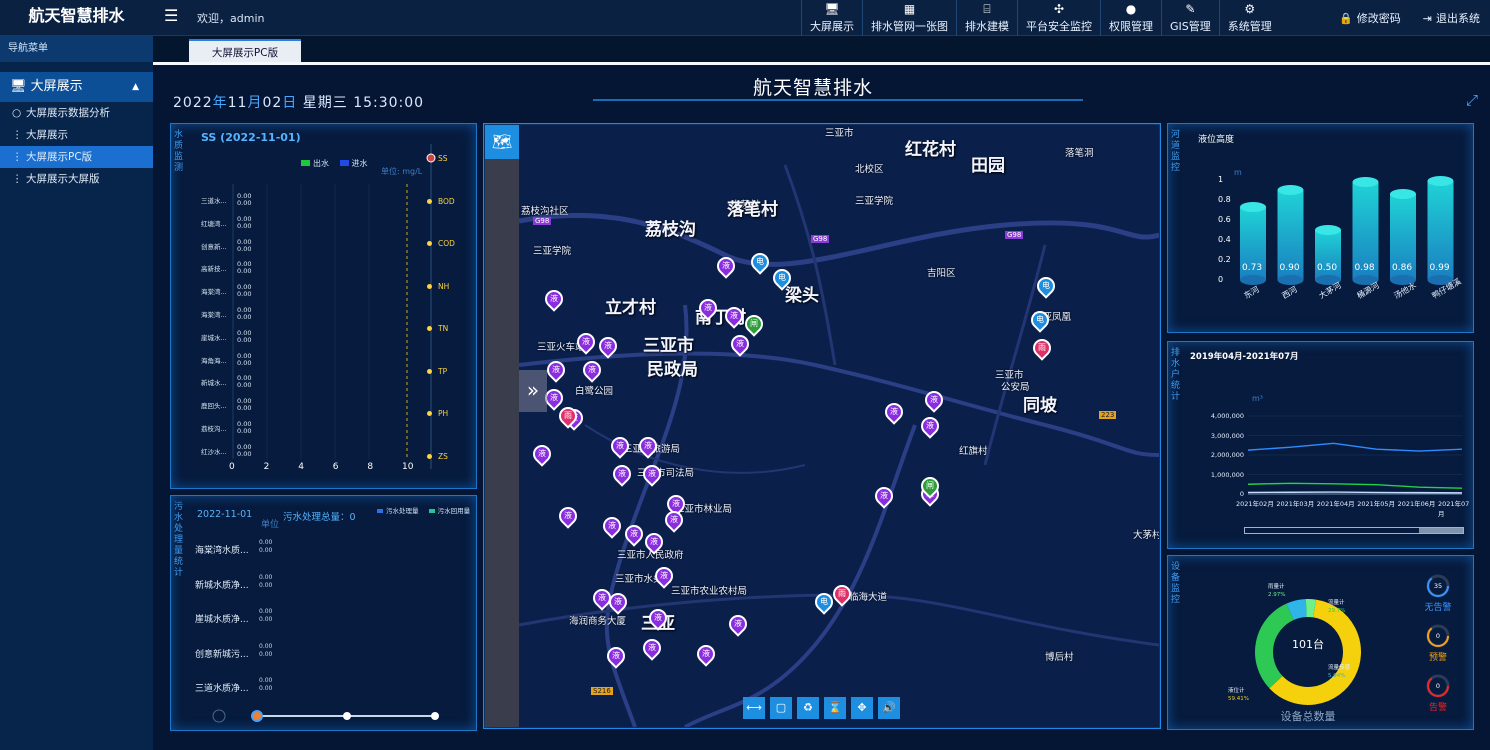 The image size is (1490, 750). Describe the element at coordinates (1130, 18) in the screenshot. I see `nav-item-4: ● 权限管理` at that location.